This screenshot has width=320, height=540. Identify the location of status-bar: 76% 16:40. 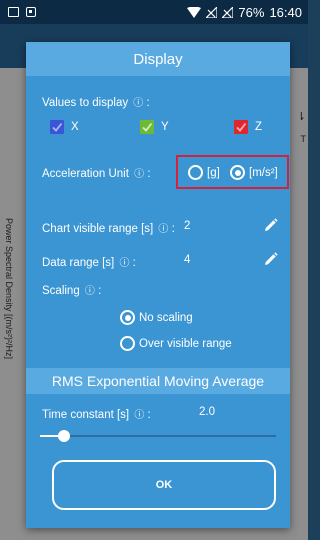
(154, 12).